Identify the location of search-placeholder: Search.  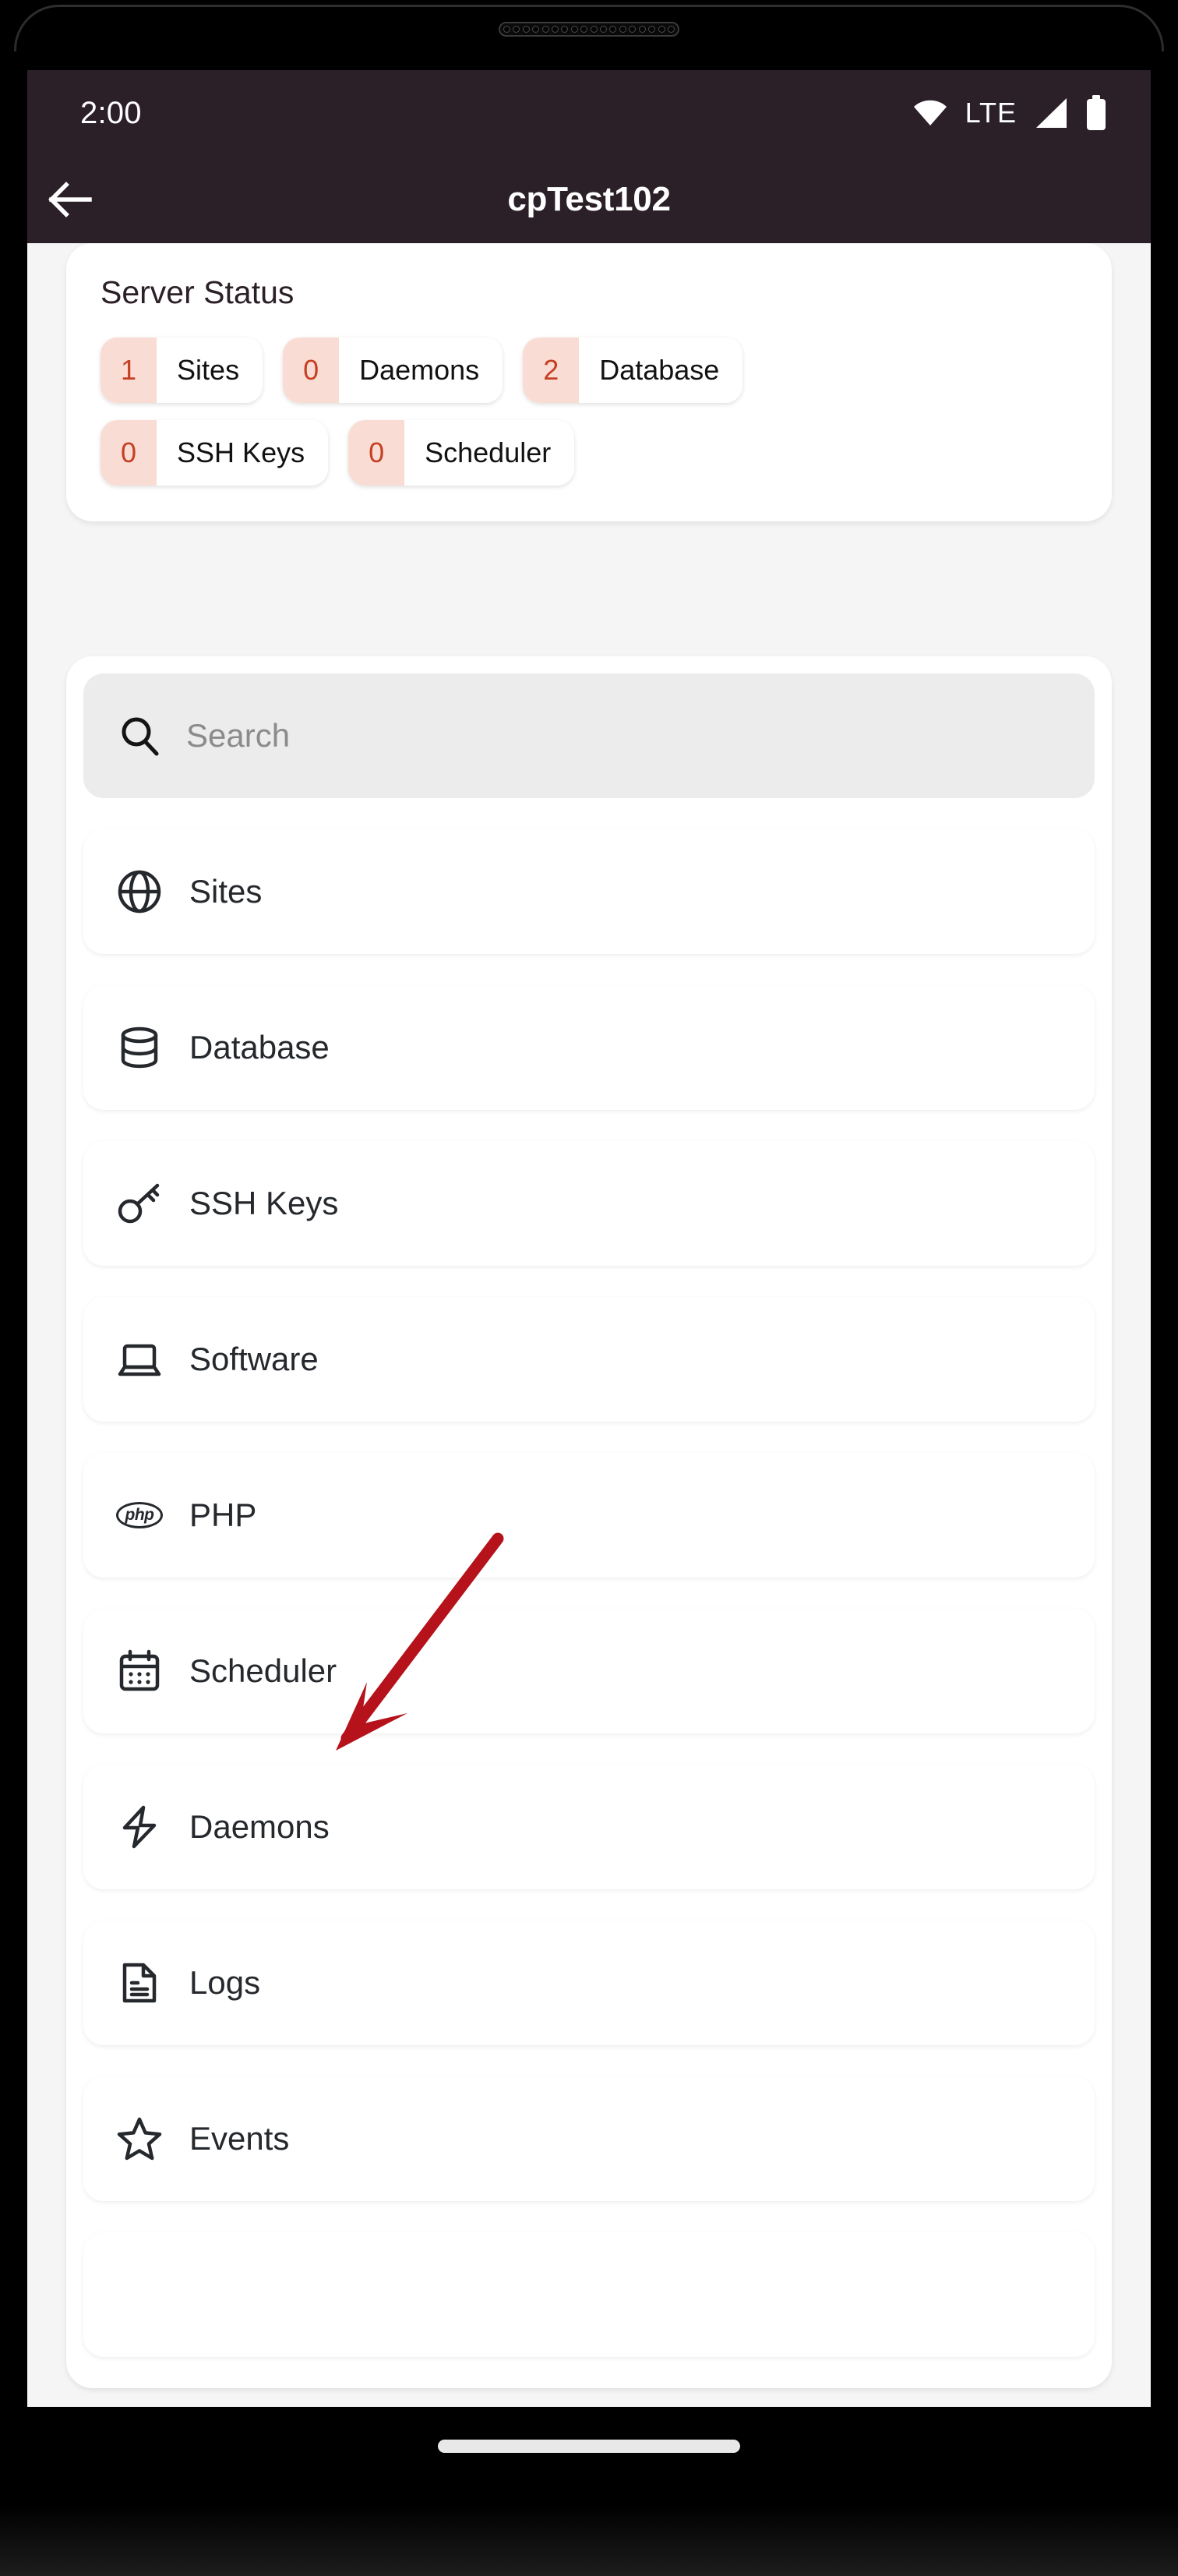
(238, 735).